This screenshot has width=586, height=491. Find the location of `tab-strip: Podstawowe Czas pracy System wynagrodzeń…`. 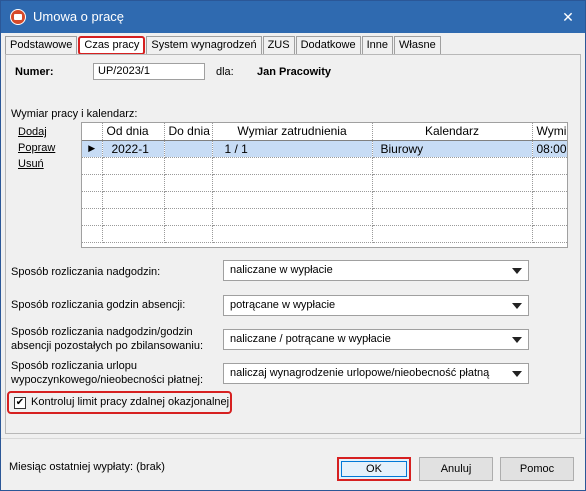

tab-strip: Podstawowe Czas pracy System wynagrodzeń… is located at coordinates (223, 45).